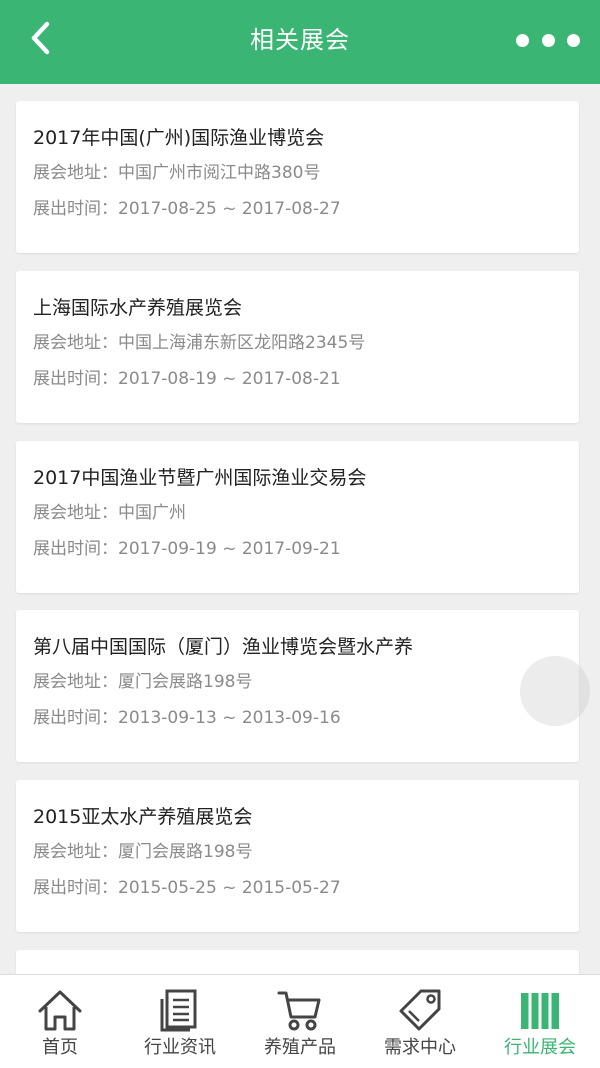 Image resolution: width=600 pixels, height=1068 pixels. I want to click on tab-label: 养殖产品, so click(300, 1047).